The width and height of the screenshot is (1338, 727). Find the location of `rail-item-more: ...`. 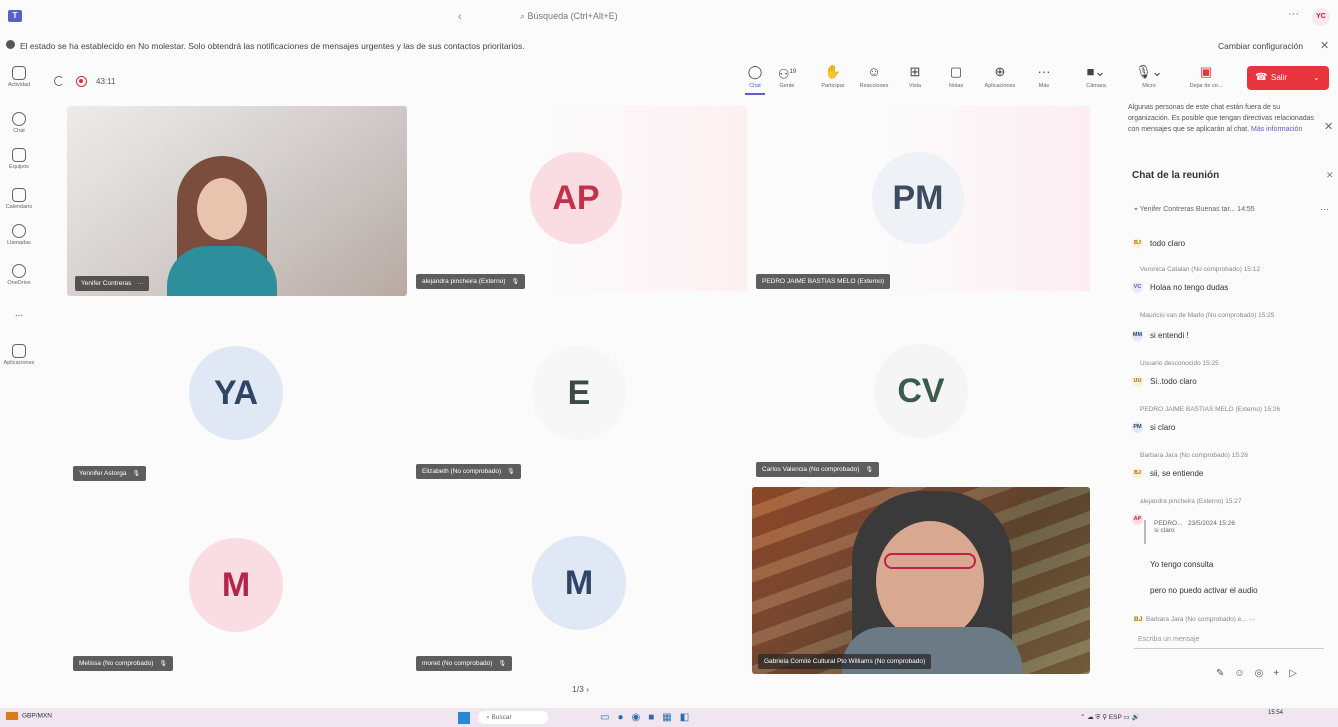

rail-item-more: ... is located at coordinates (19, 313).